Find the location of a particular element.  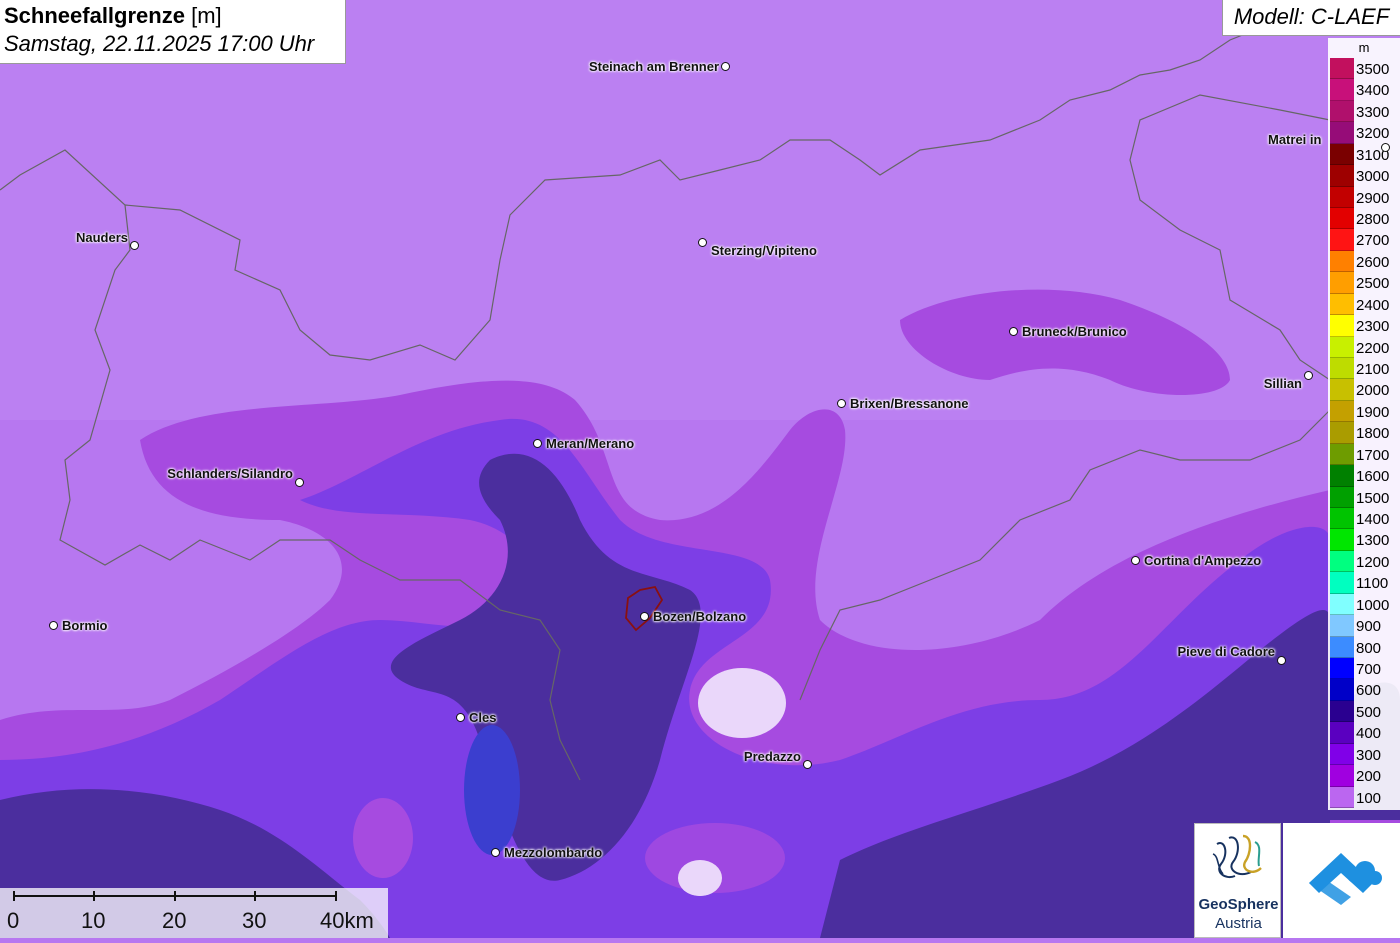

city-label: Predazzo is located at coordinates (772, 756).